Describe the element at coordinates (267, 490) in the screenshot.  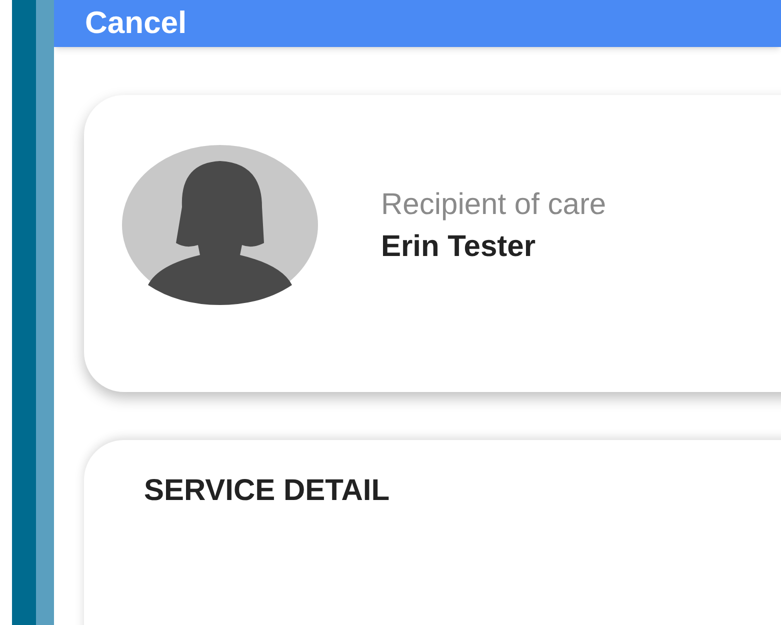
I see `section-title: SERVICE DETAIL` at that location.